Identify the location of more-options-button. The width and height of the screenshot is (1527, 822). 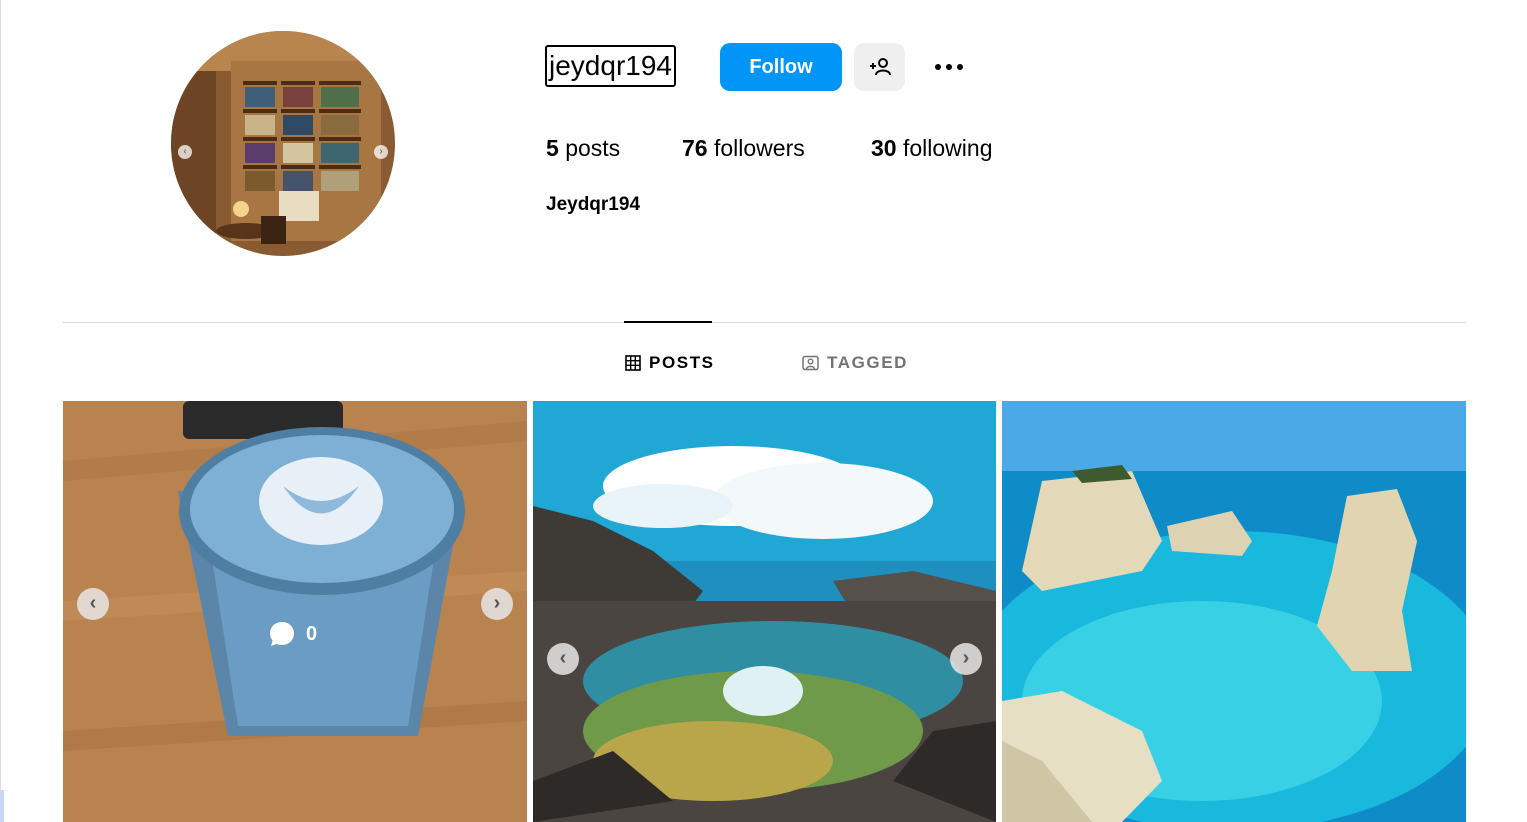
(949, 67).